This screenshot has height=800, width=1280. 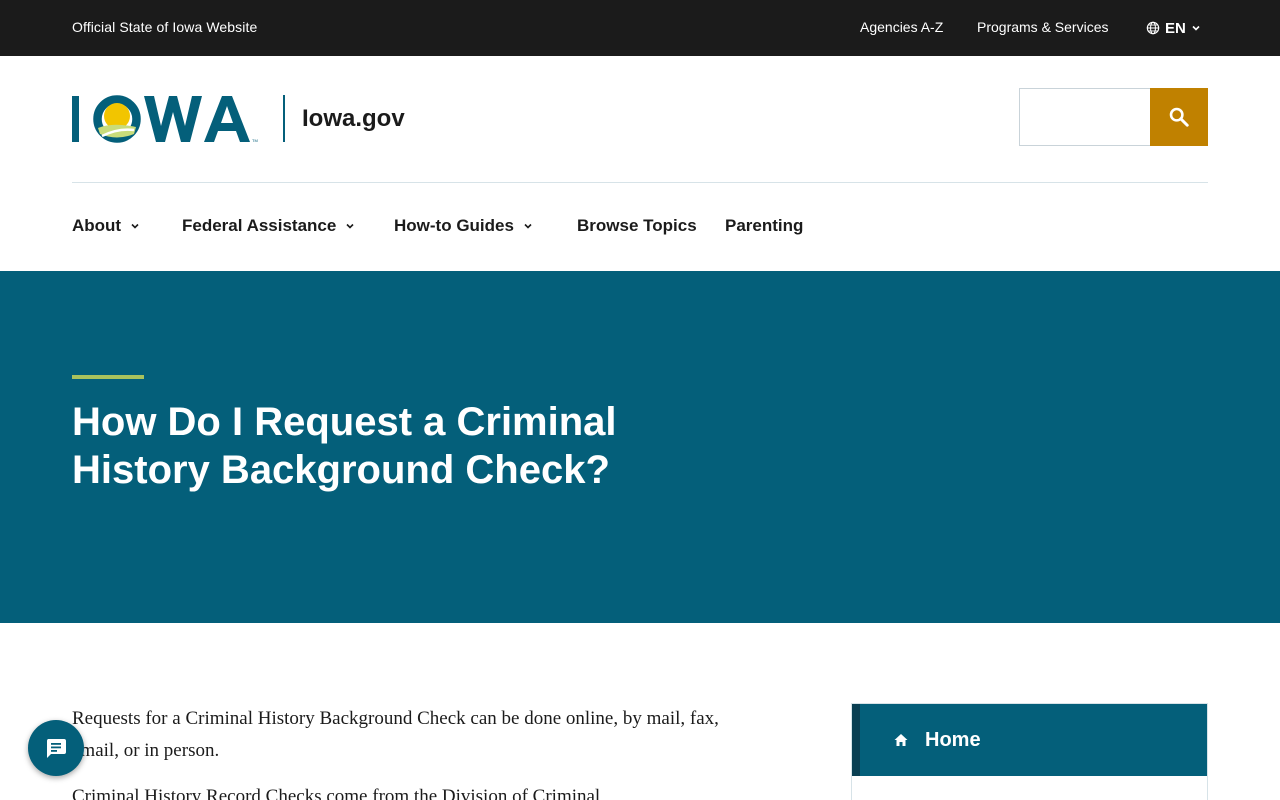 What do you see at coordinates (454, 225) in the screenshot?
I see `nav-item-label: How-to Guides` at bounding box center [454, 225].